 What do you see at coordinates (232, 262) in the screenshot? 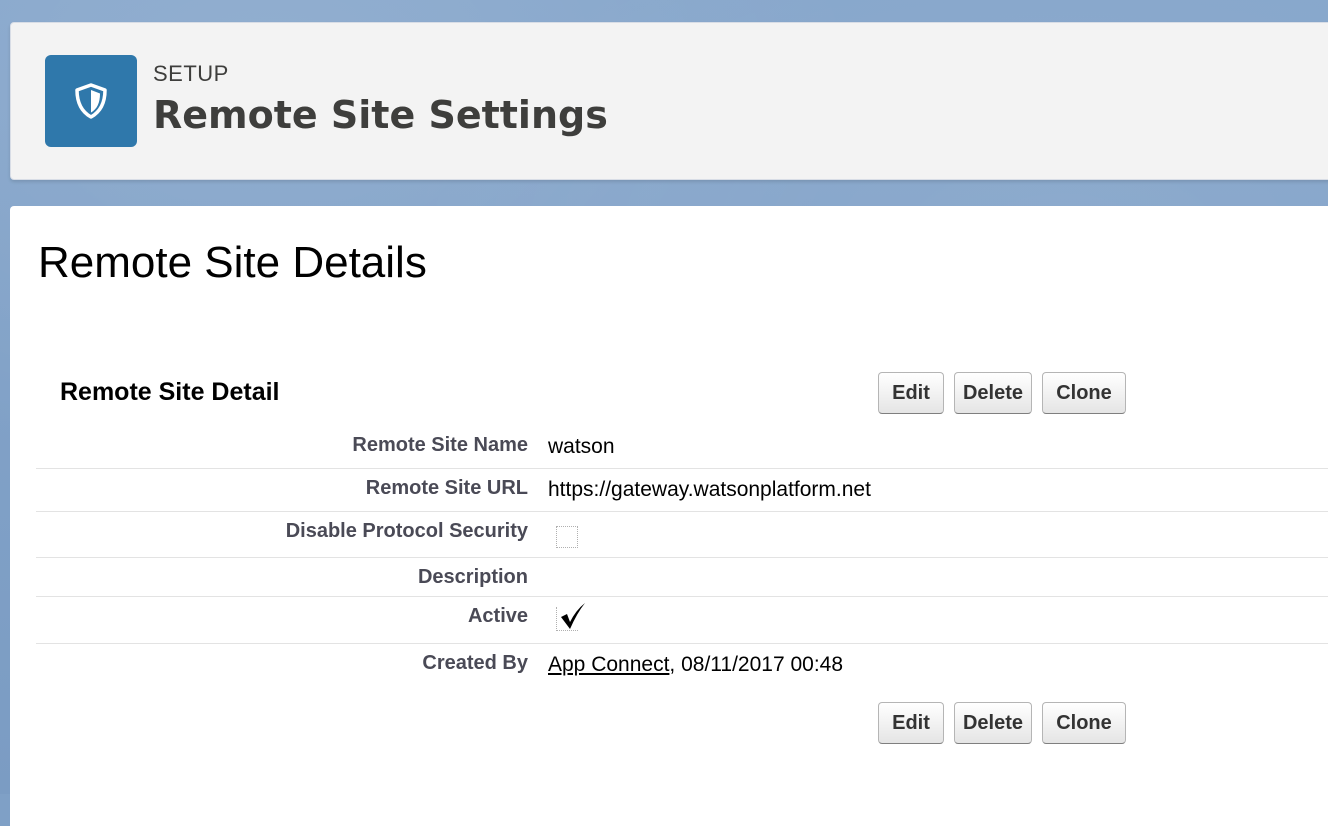
I see `page-title: Remote Site Details` at bounding box center [232, 262].